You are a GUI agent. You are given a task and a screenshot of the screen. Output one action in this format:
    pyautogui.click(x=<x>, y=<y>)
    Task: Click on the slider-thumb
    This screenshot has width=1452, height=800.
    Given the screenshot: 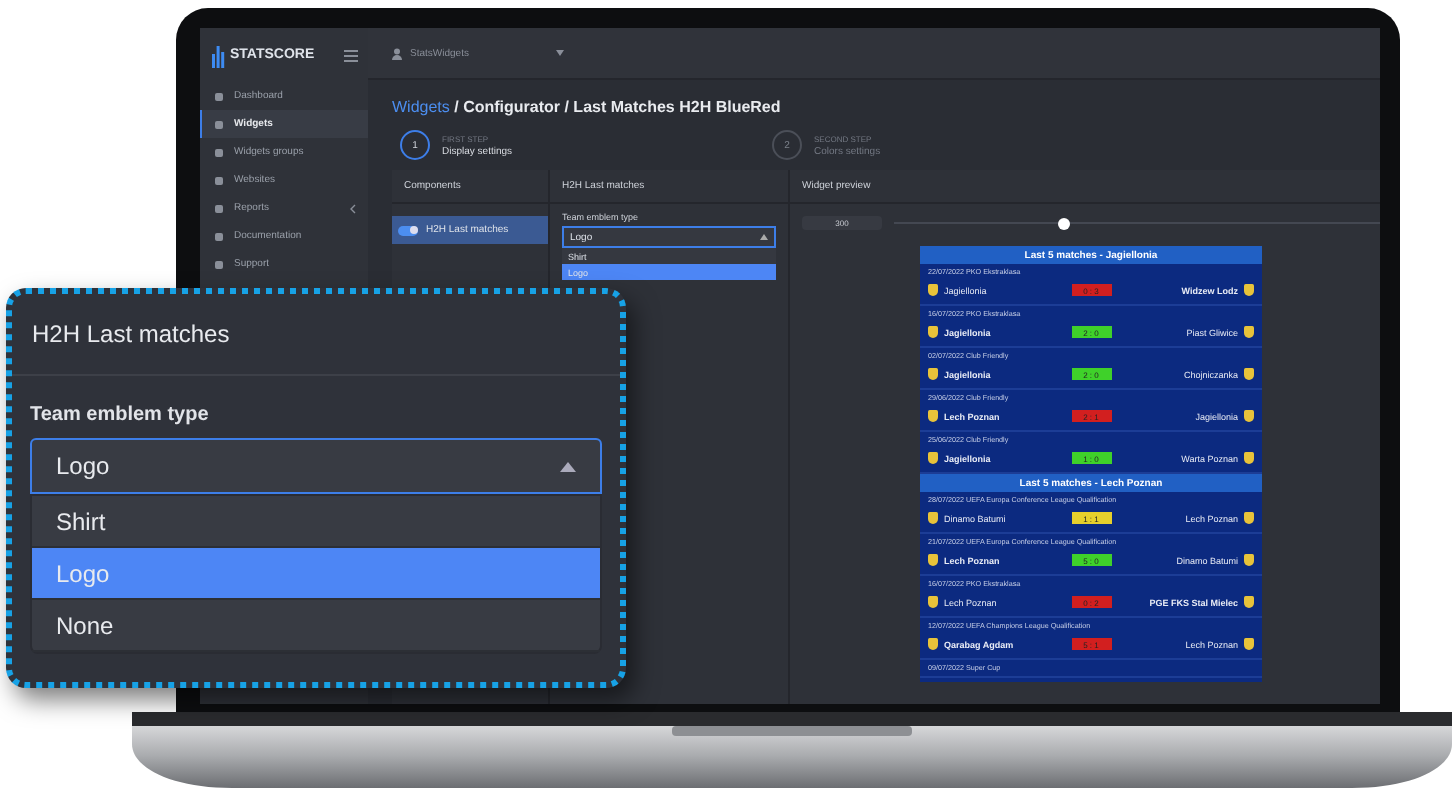 What is the action you would take?
    pyautogui.click(x=1064, y=223)
    